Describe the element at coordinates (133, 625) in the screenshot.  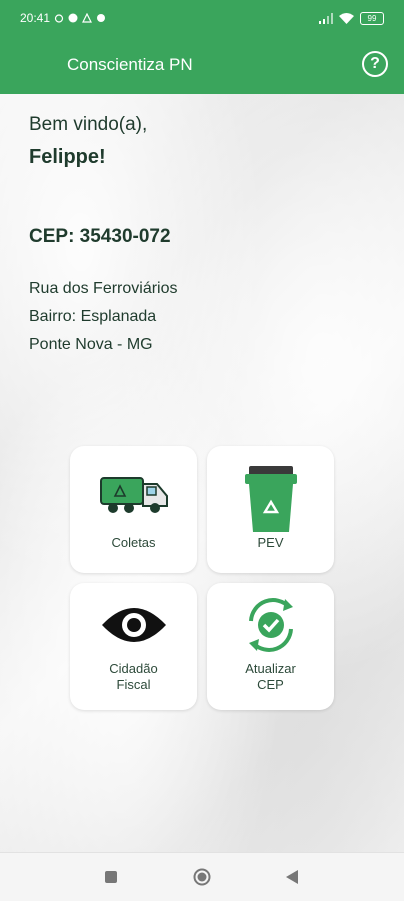
I see `eye-icon` at that location.